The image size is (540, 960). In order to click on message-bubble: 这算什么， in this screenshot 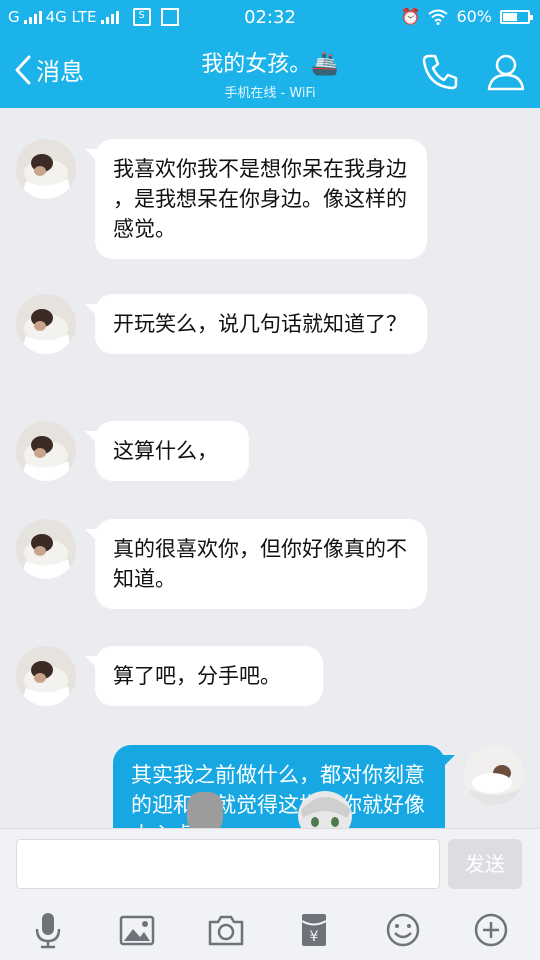, I will do `click(167, 451)`.